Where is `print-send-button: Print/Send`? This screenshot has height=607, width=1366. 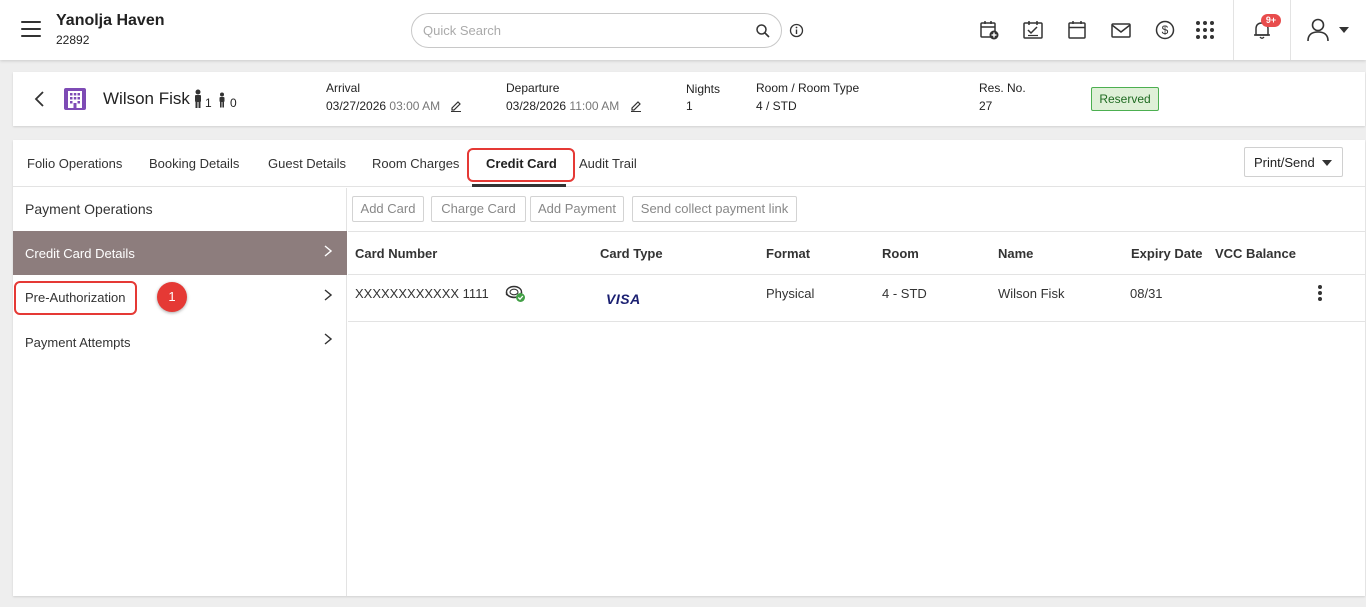 print-send-button: Print/Send is located at coordinates (1293, 162).